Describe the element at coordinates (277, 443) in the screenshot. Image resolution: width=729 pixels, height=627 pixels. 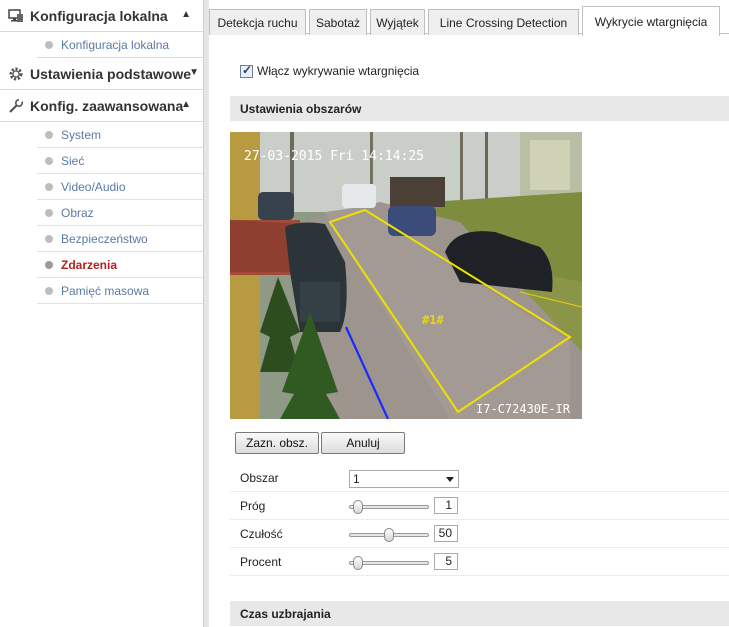
I see `draw-area-button: Zazn. obsz.` at that location.